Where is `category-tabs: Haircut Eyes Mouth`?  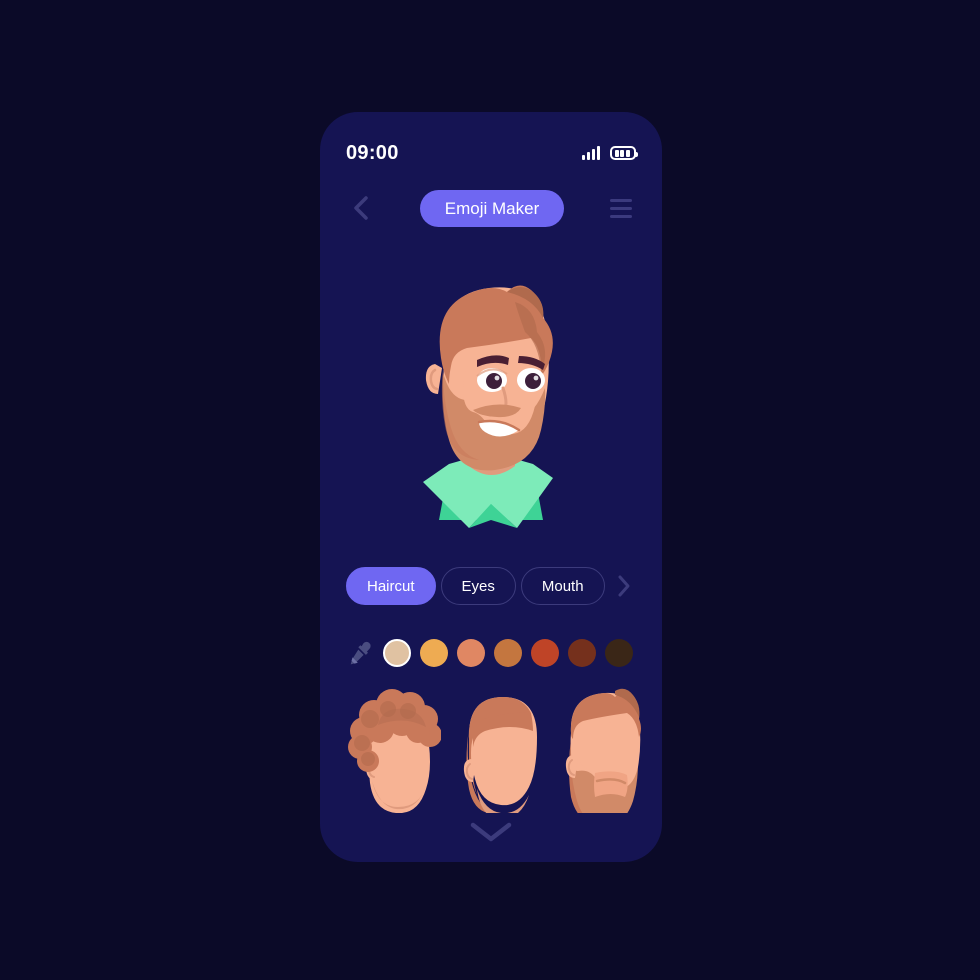
category-tabs: Haircut Eyes Mouth is located at coordinates (491, 586).